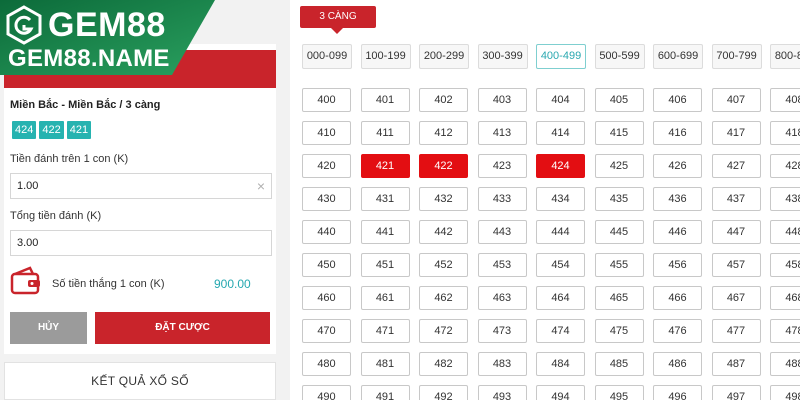 This screenshot has width=800, height=400. Describe the element at coordinates (736, 392) in the screenshot. I see `number-cell-497: 497` at that location.